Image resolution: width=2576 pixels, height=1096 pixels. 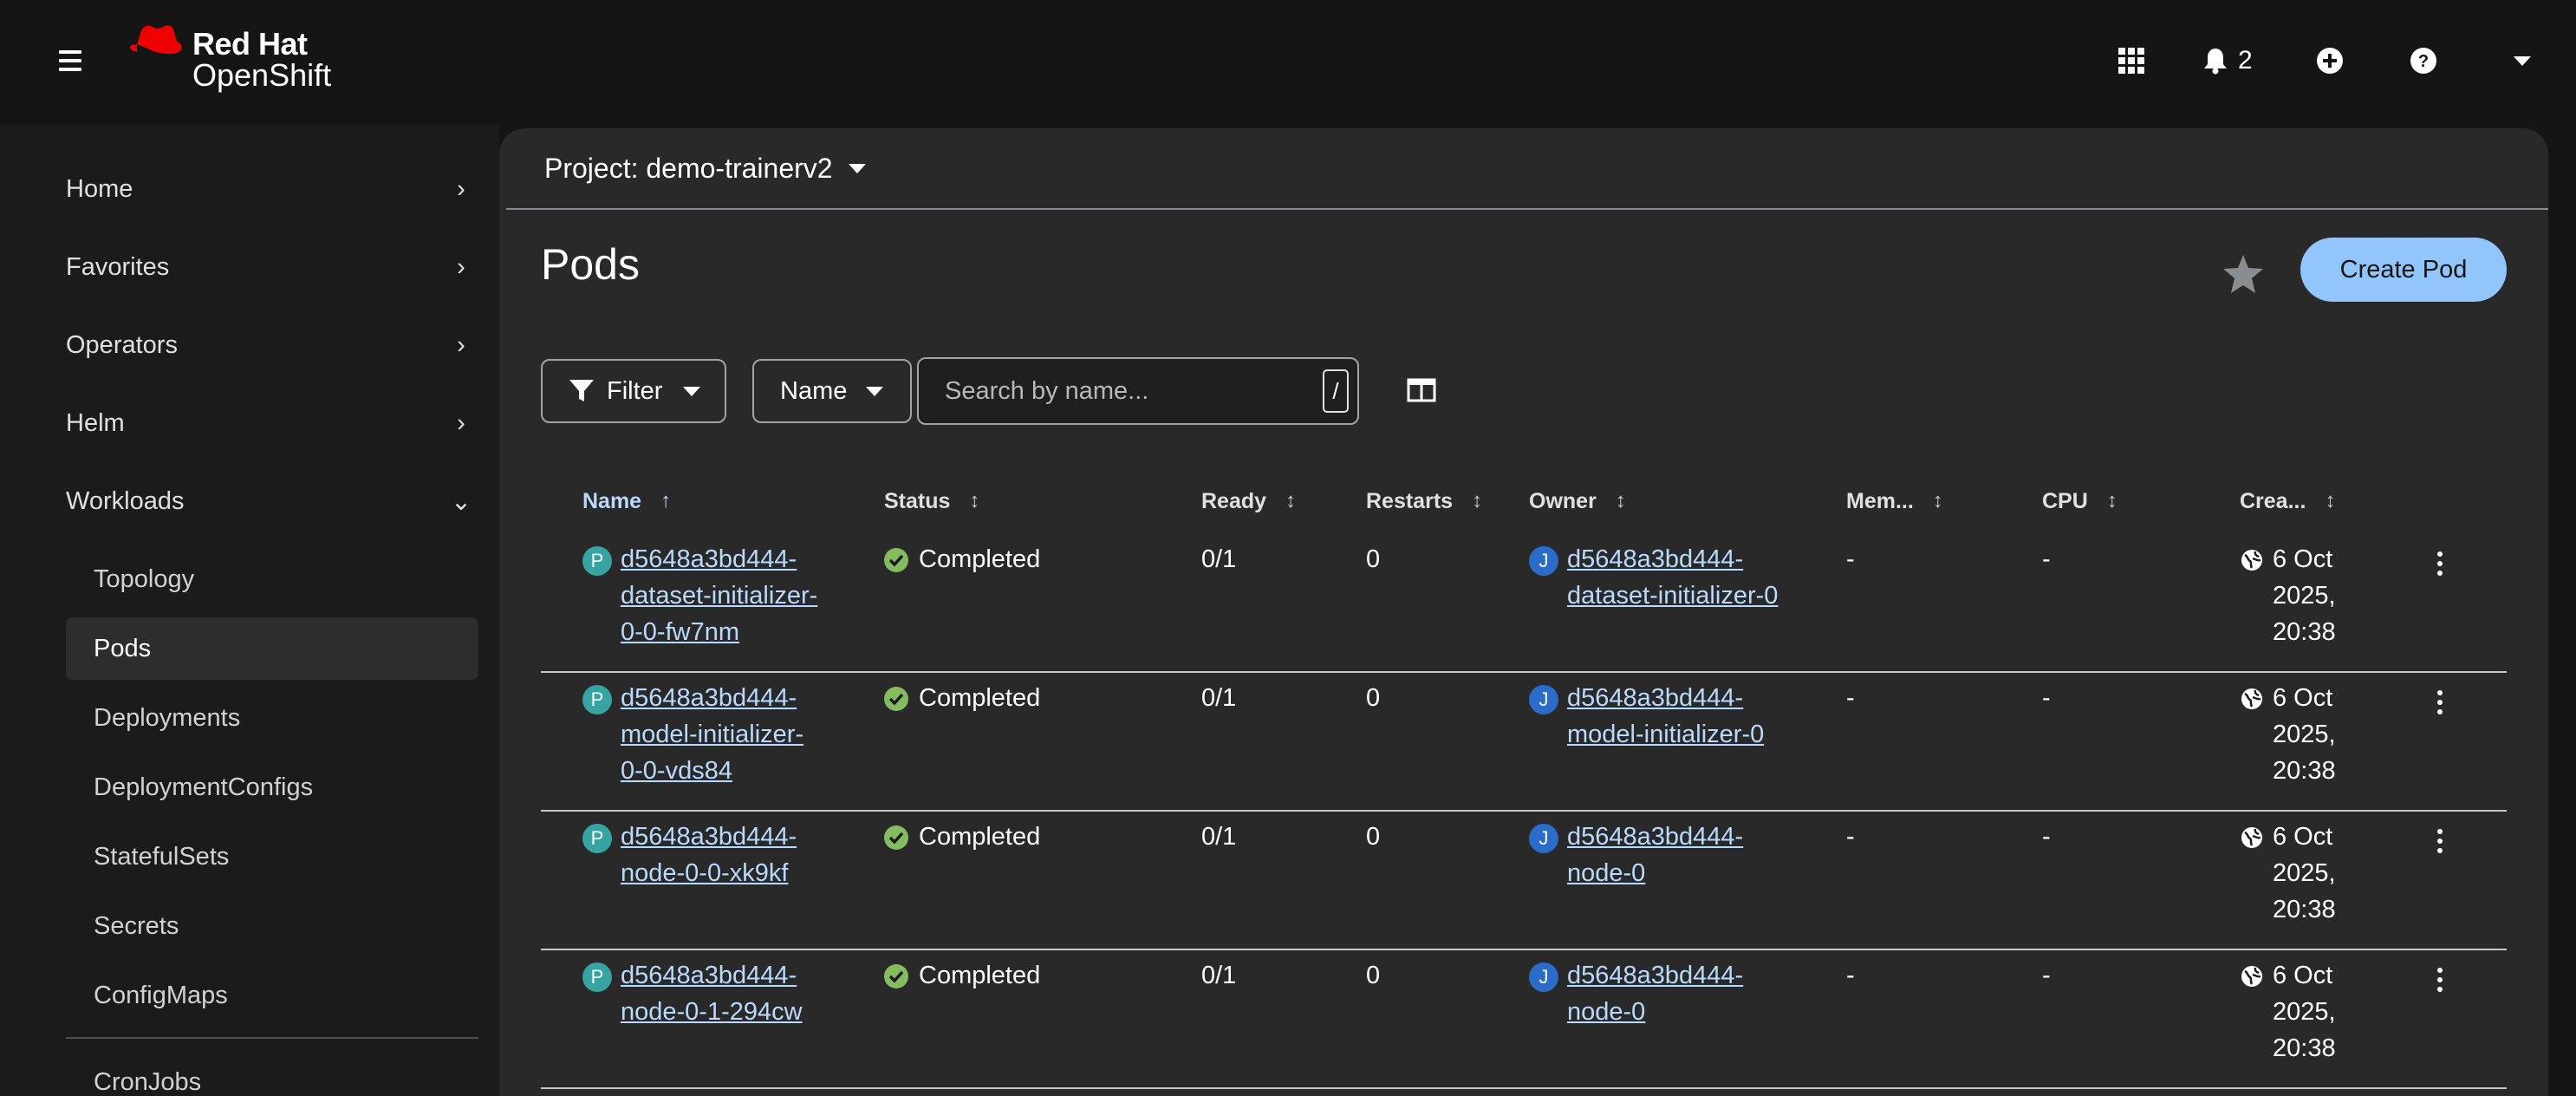 I want to click on sidebar-item-secrets: Secrets, so click(x=272, y=926).